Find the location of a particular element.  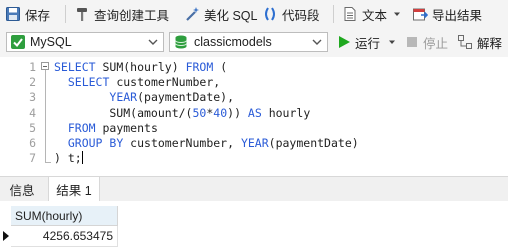

code-line: SELECT SUM(hourly) FROM ( is located at coordinates (141, 67).